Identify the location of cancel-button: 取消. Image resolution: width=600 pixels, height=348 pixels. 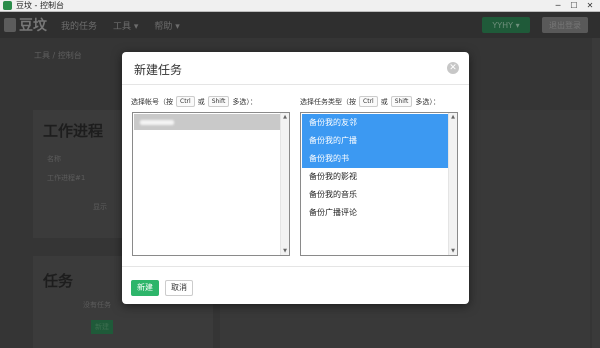
(179, 288).